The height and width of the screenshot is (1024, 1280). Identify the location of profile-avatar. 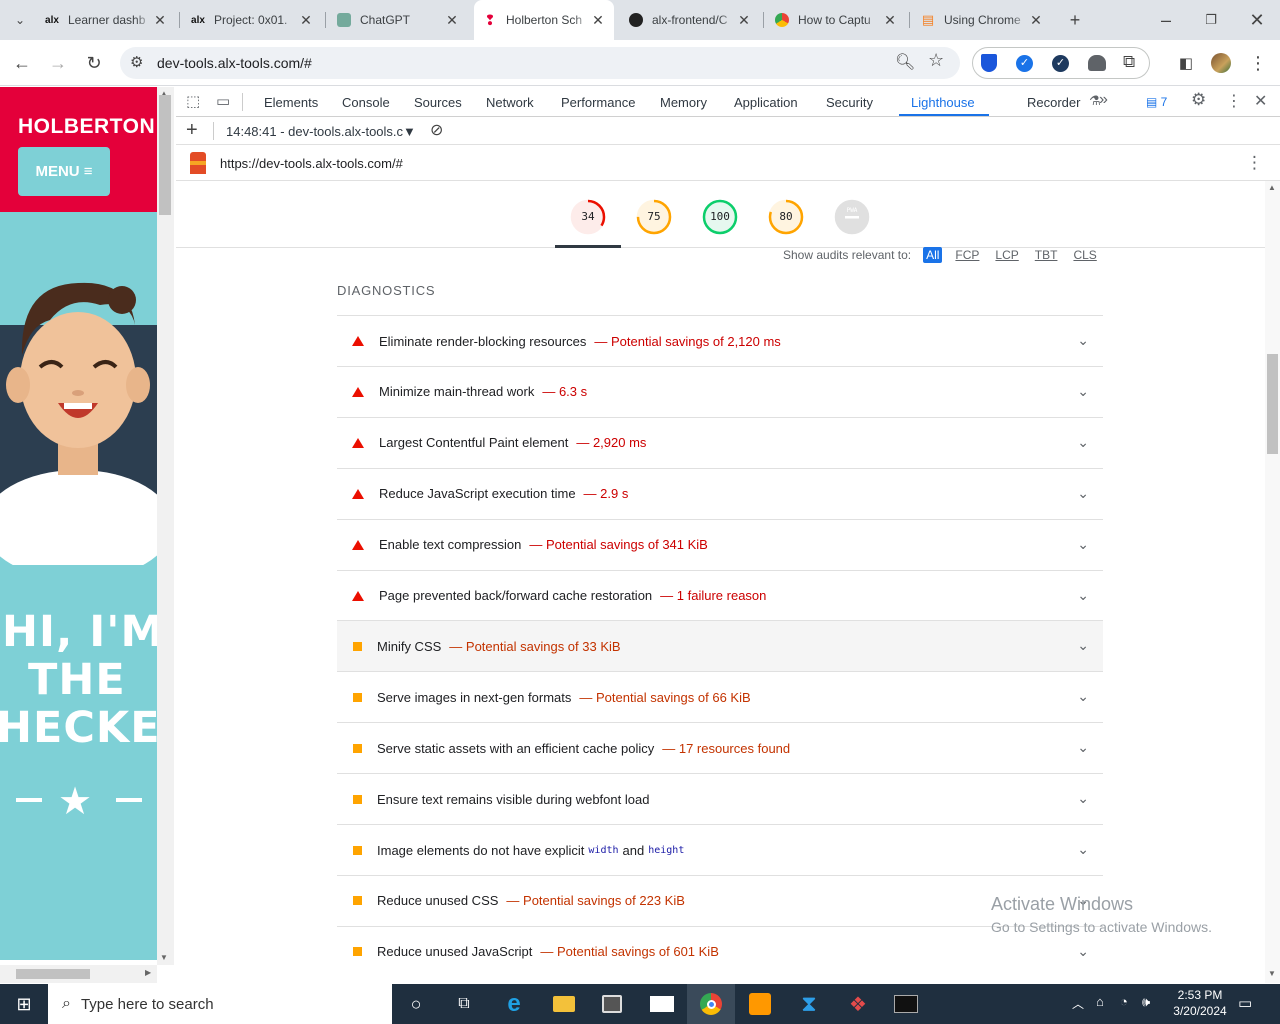
(1221, 63).